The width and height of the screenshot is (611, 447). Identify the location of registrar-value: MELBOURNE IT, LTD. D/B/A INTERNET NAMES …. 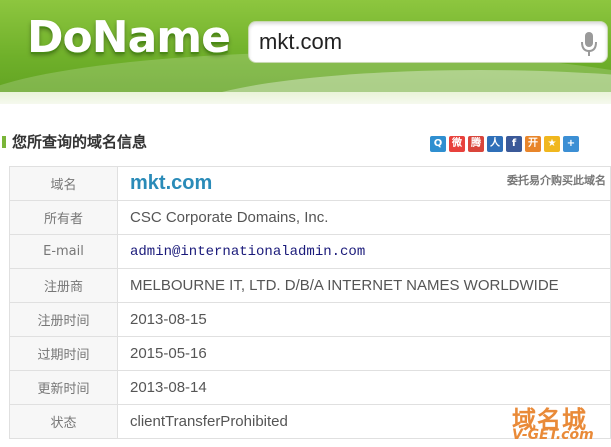
(364, 285).